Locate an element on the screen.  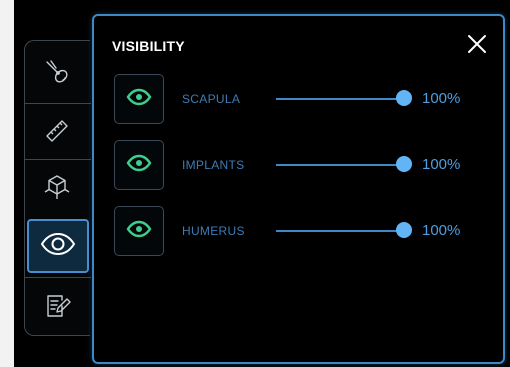
layer-row-humerus: HUMERUS 100% is located at coordinates (304, 232).